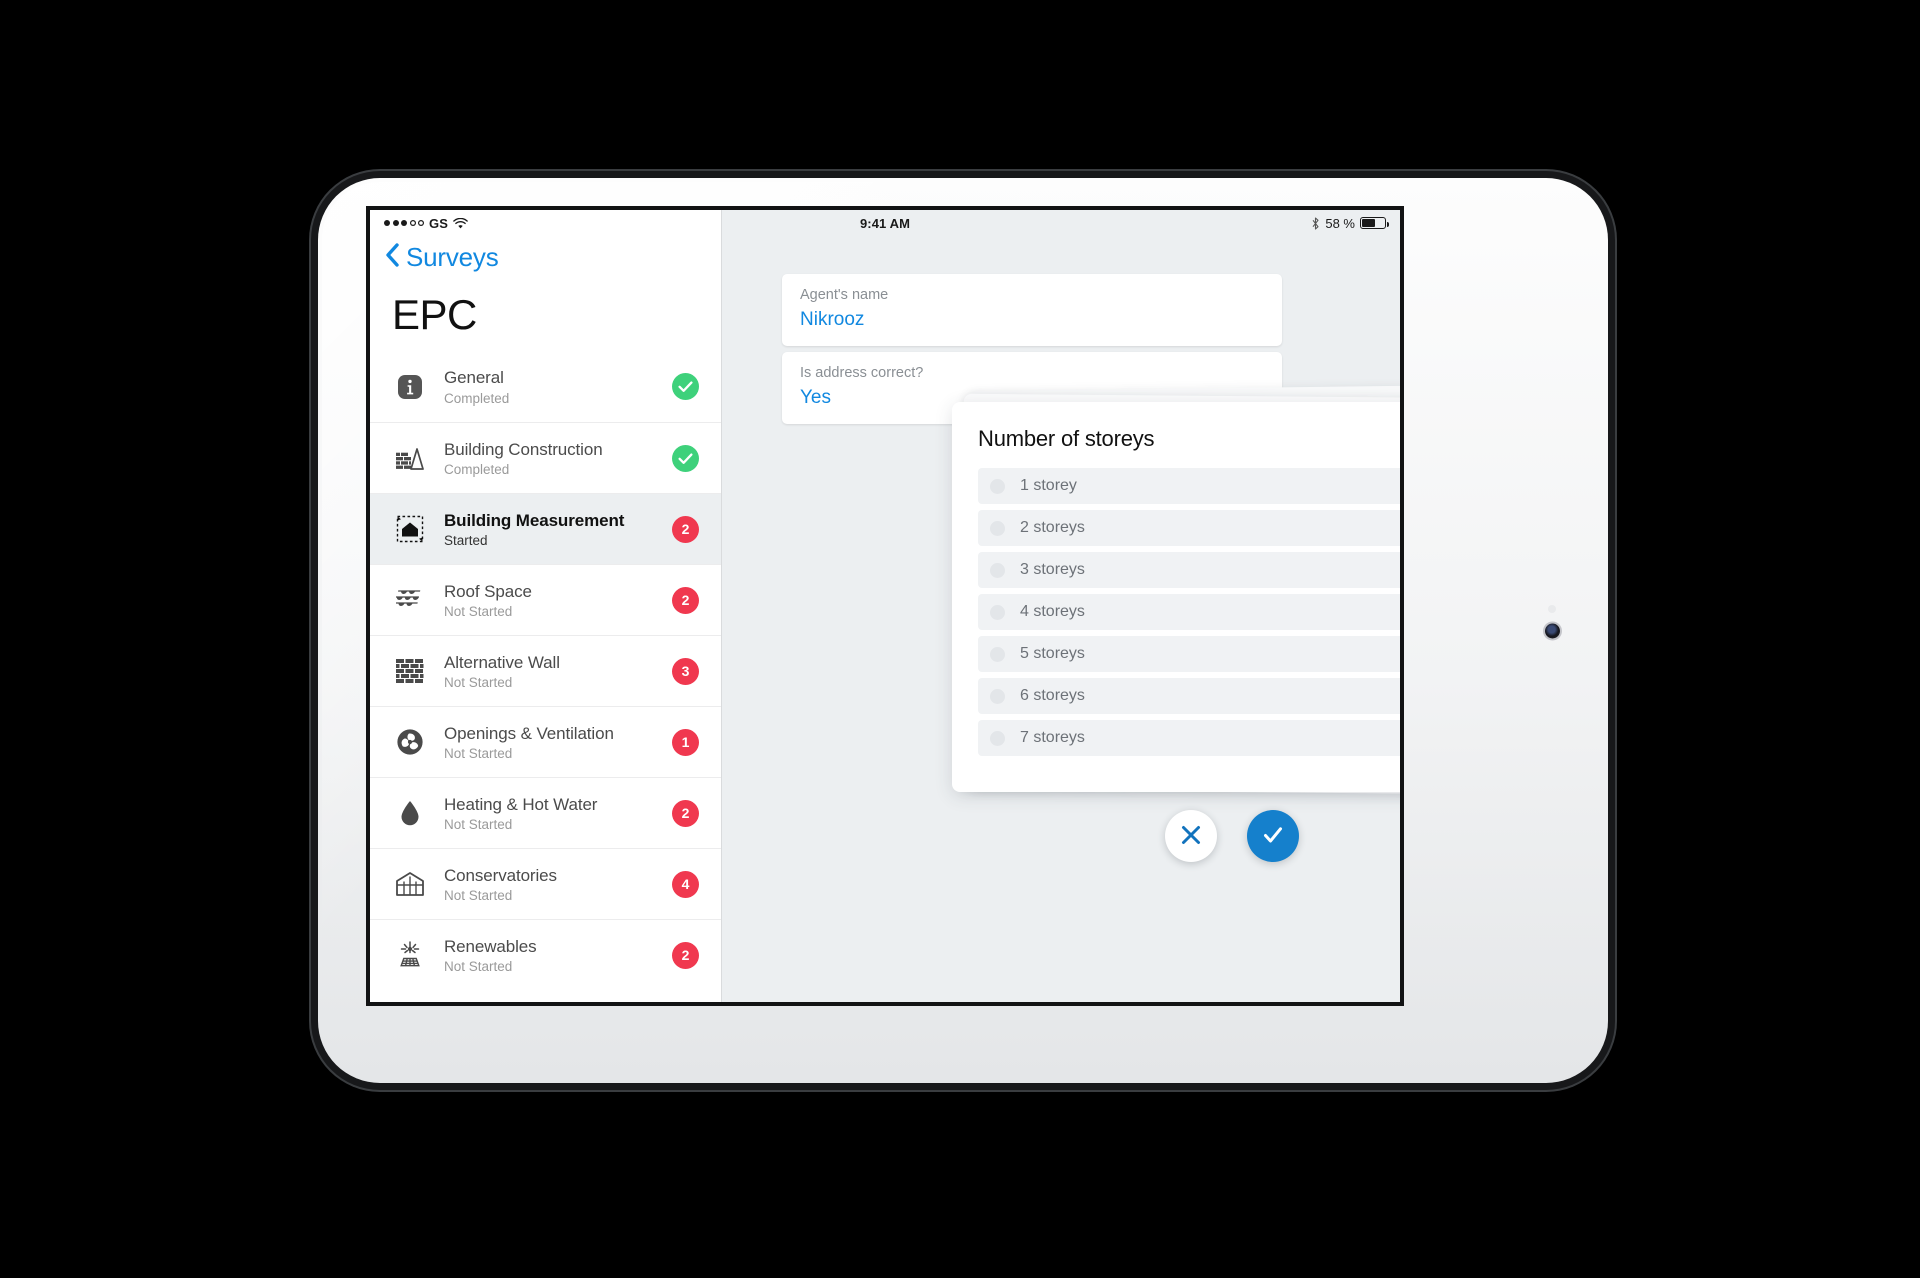 This screenshot has width=1920, height=1278. I want to click on sidebar-item-conservatories: Conservatories Not Started 4, so click(545, 883).